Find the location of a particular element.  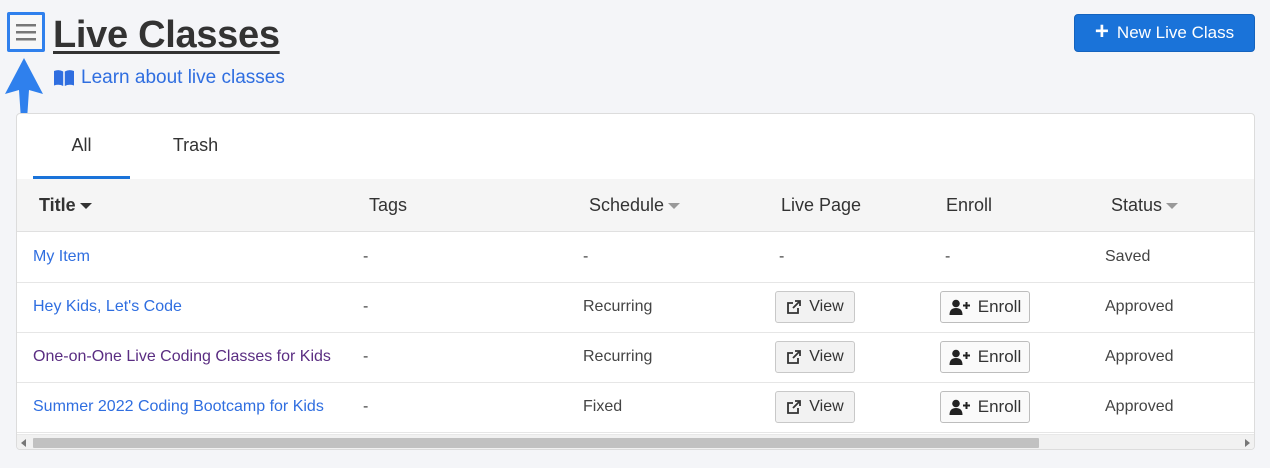

scrollbar-thumb is located at coordinates (536, 443).